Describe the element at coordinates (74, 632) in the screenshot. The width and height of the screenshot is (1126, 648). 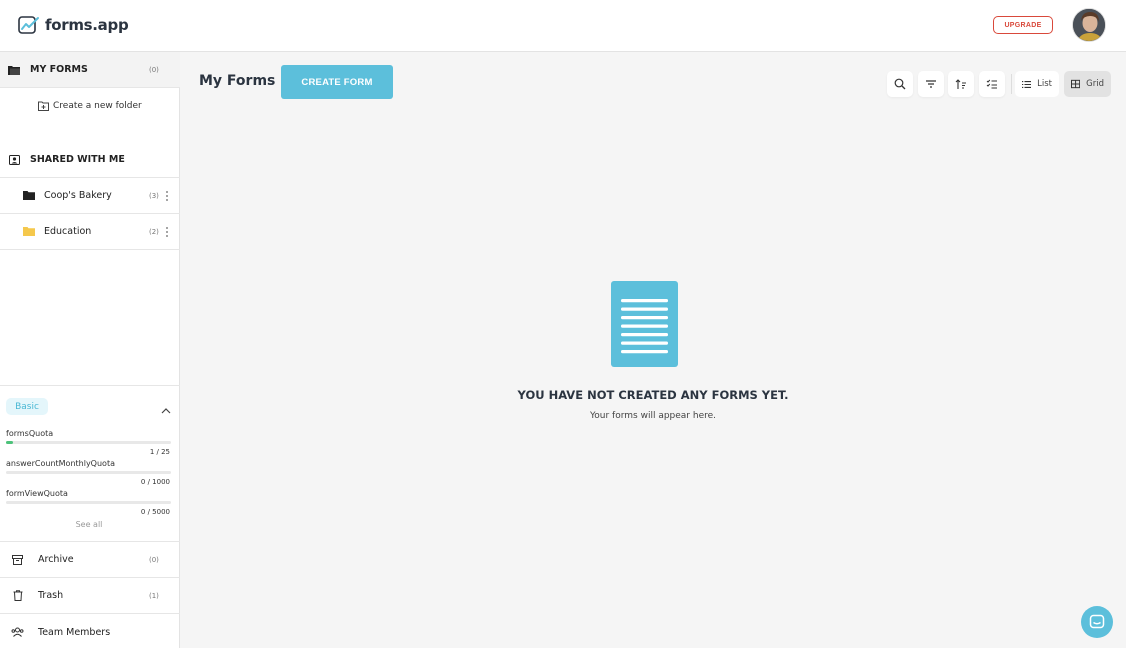
I see `team-members-label: Team Members` at that location.